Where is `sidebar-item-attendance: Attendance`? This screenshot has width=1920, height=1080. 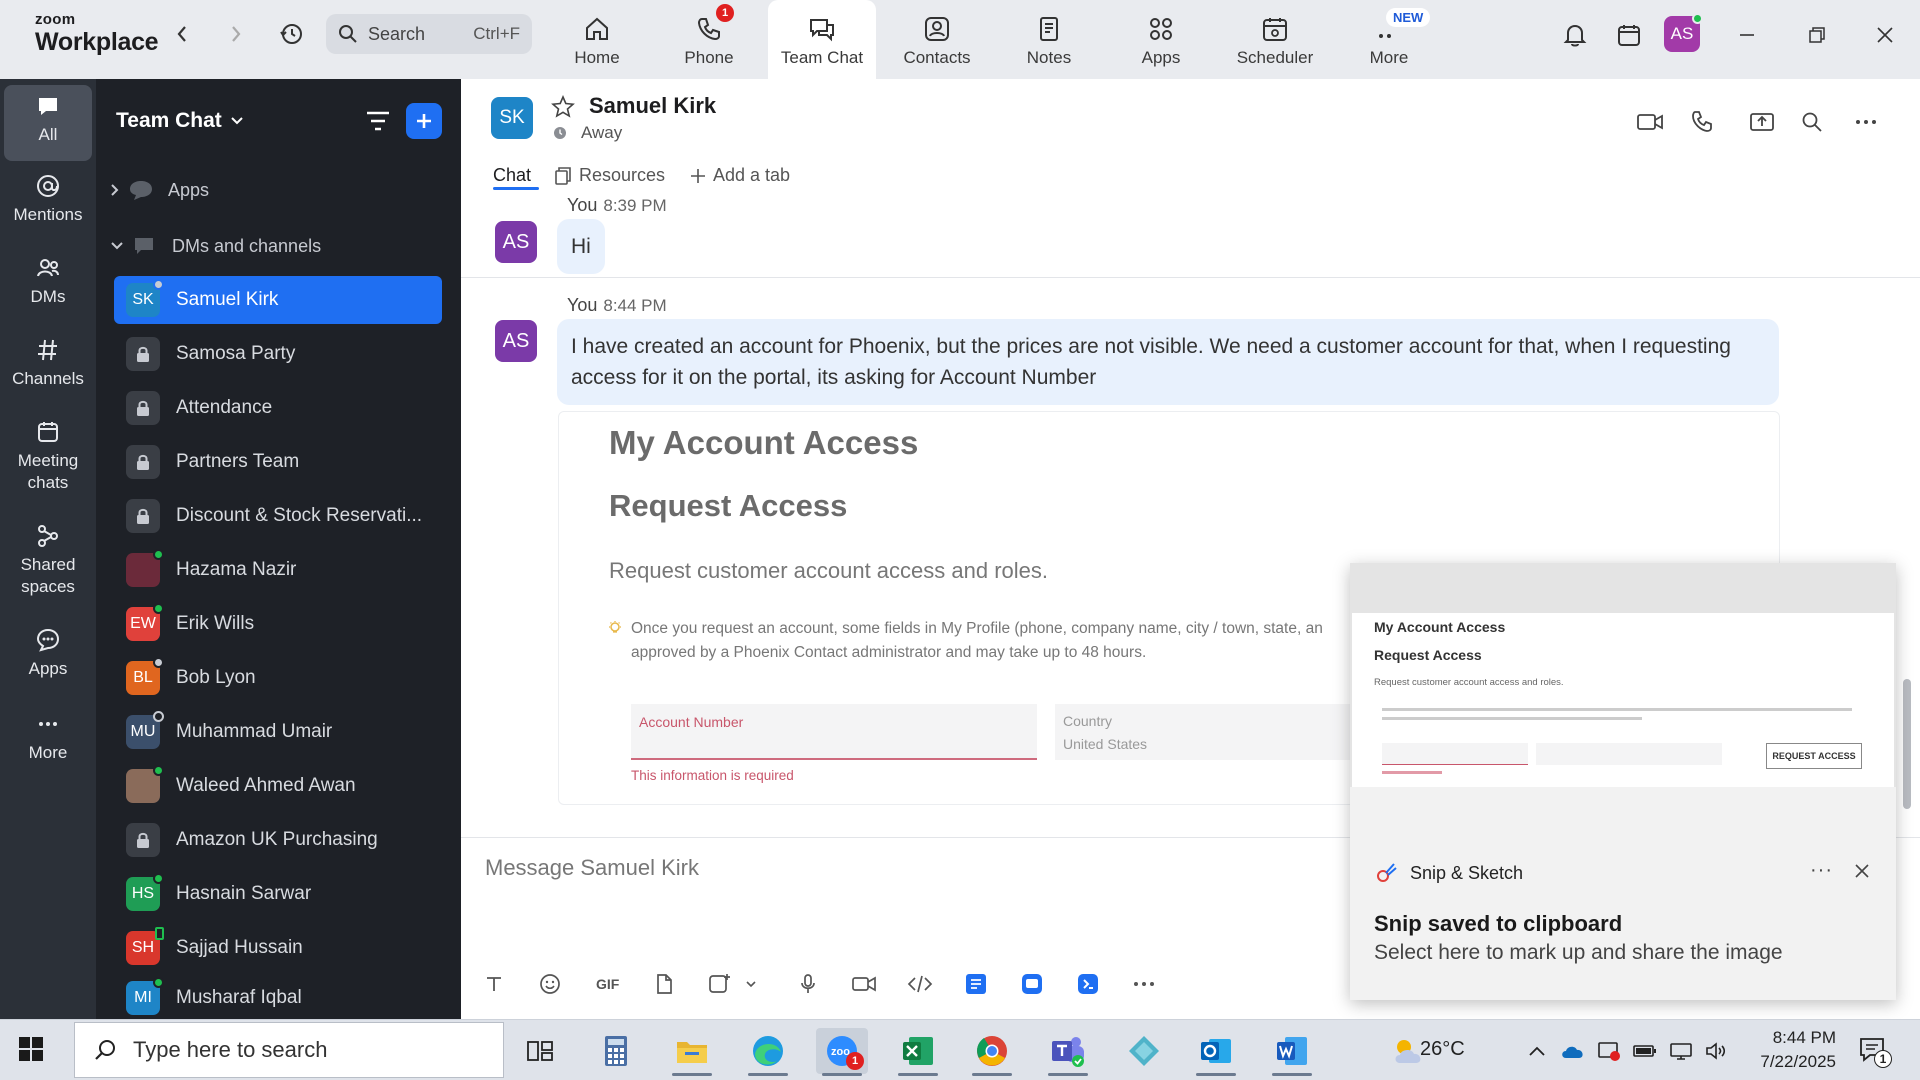
sidebar-item-attendance: Attendance is located at coordinates (278, 408).